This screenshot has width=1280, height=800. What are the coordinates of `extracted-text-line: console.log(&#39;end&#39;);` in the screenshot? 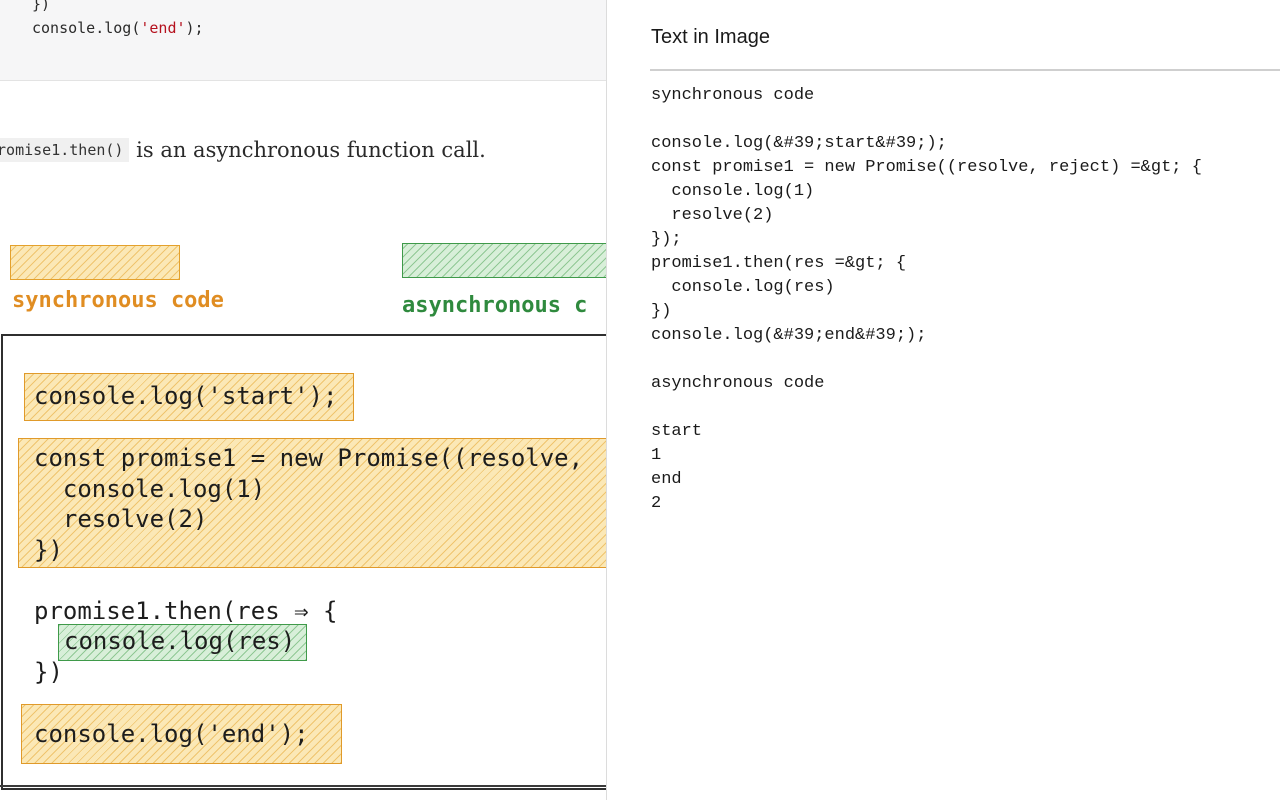 It's located at (789, 335).